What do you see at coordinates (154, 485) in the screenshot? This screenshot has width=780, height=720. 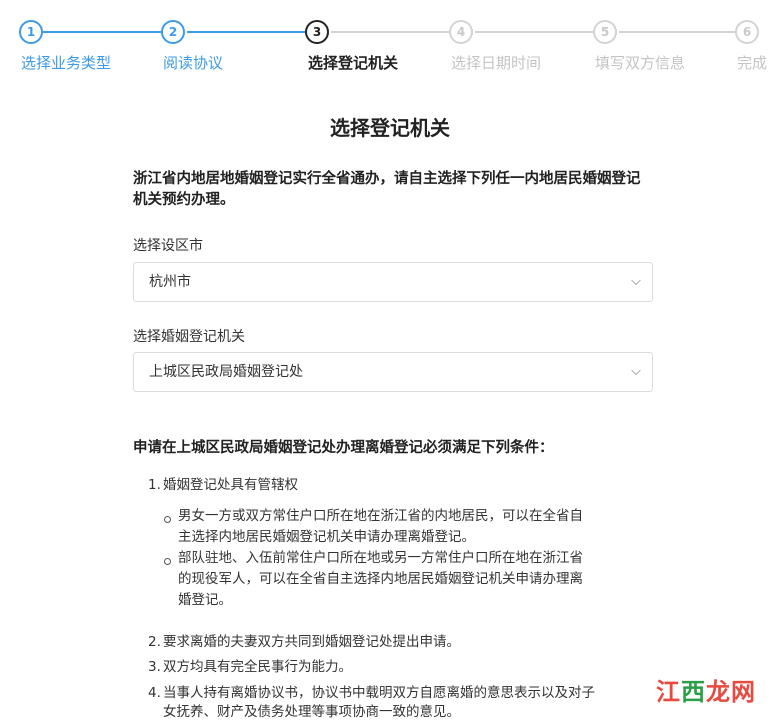 I see `condition-number: 1.` at bounding box center [154, 485].